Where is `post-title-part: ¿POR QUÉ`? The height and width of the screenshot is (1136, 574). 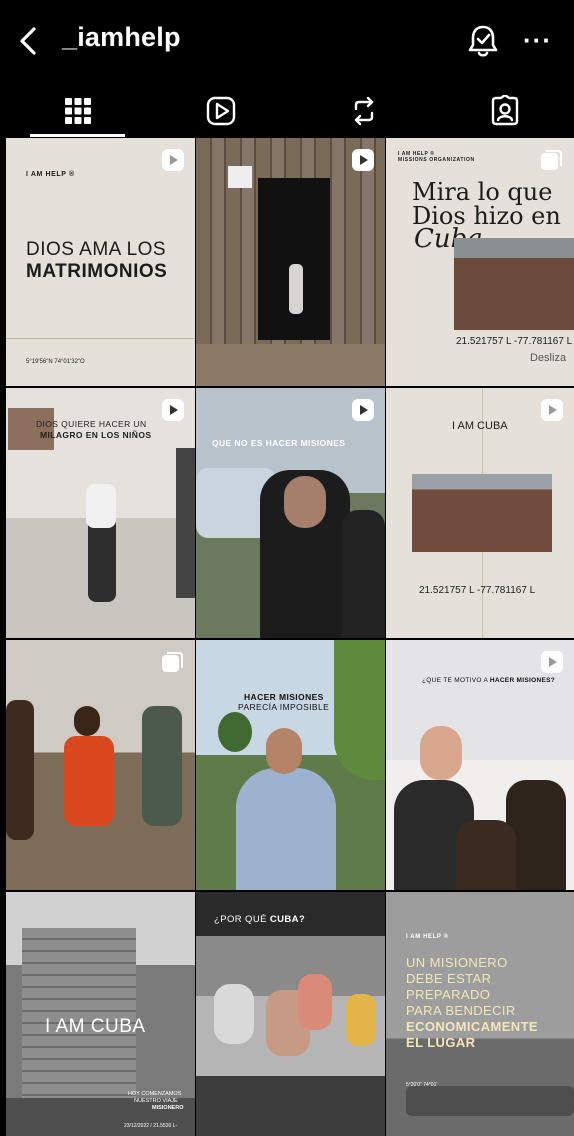
post-title-part: ¿POR QUÉ is located at coordinates (242, 919).